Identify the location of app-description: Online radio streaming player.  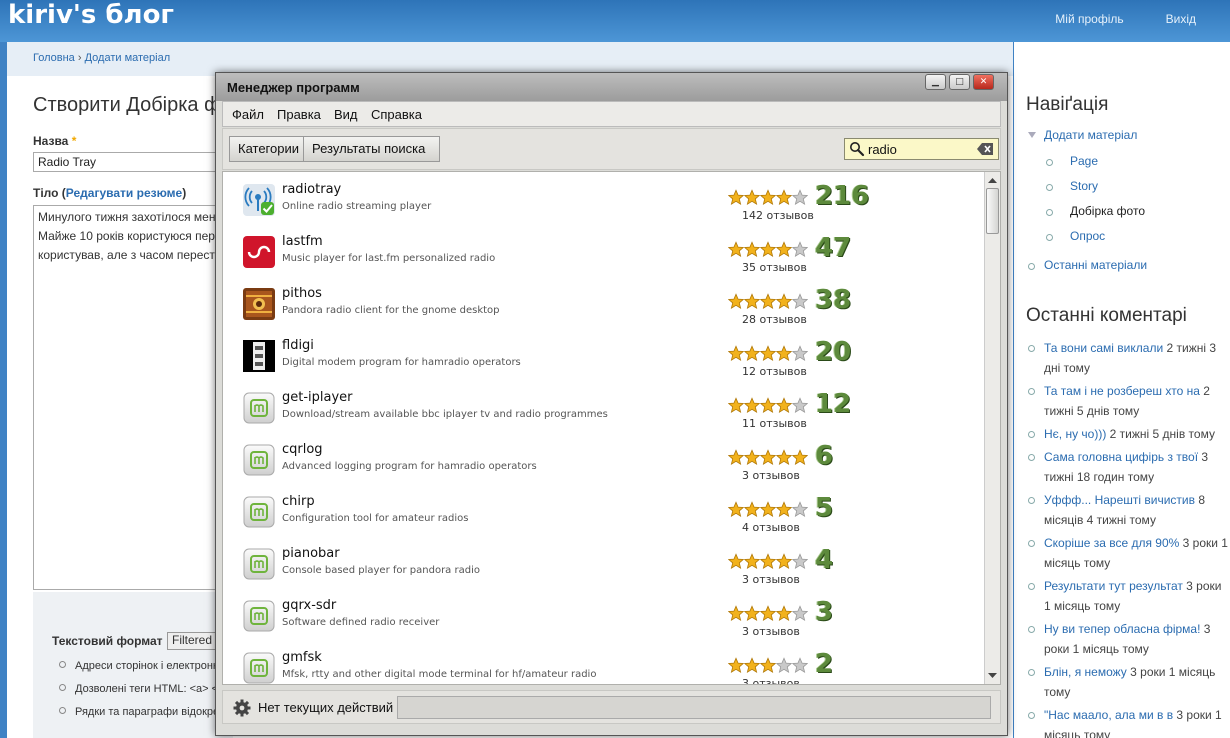
(357, 206).